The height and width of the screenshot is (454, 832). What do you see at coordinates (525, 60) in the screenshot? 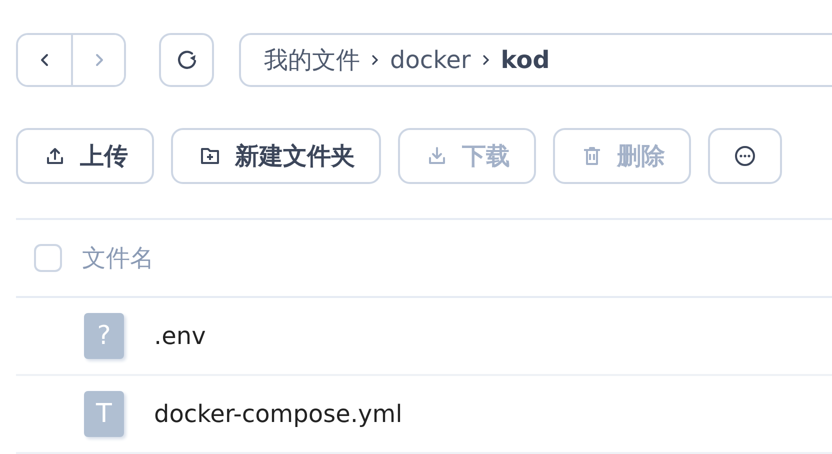
I see `breadcrumb-item: kod` at bounding box center [525, 60].